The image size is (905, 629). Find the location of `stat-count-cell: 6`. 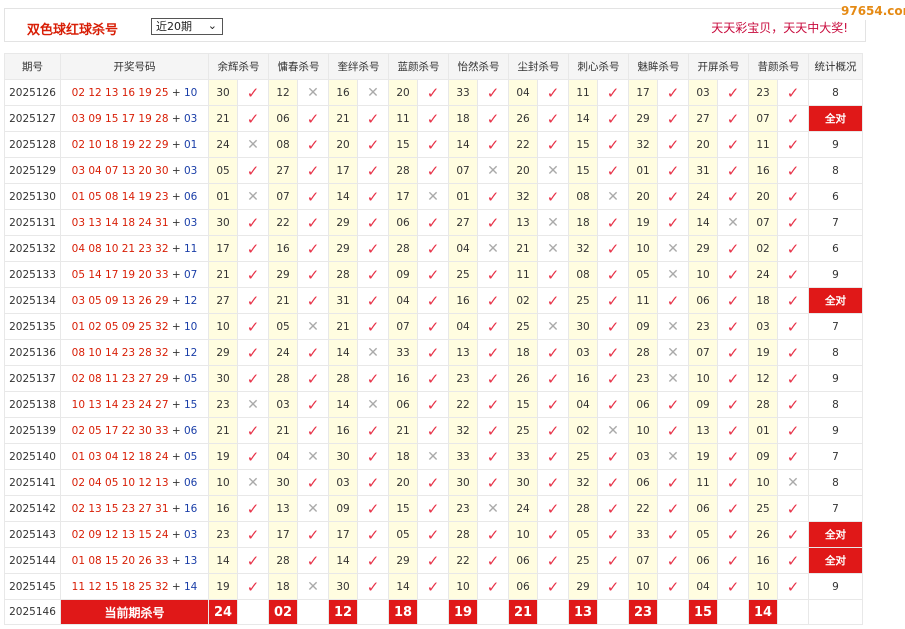

stat-count-cell: 6 is located at coordinates (835, 196).